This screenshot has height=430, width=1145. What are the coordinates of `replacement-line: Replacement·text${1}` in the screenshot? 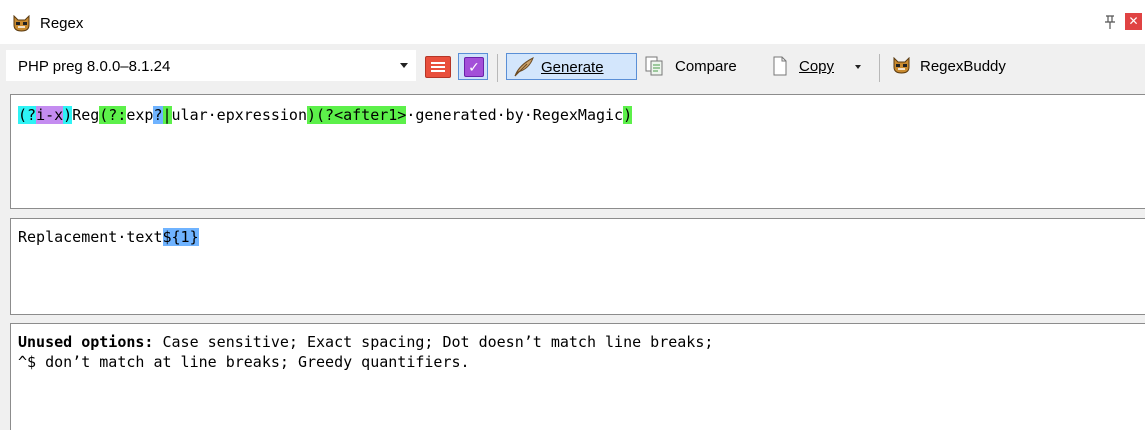 It's located at (108, 237).